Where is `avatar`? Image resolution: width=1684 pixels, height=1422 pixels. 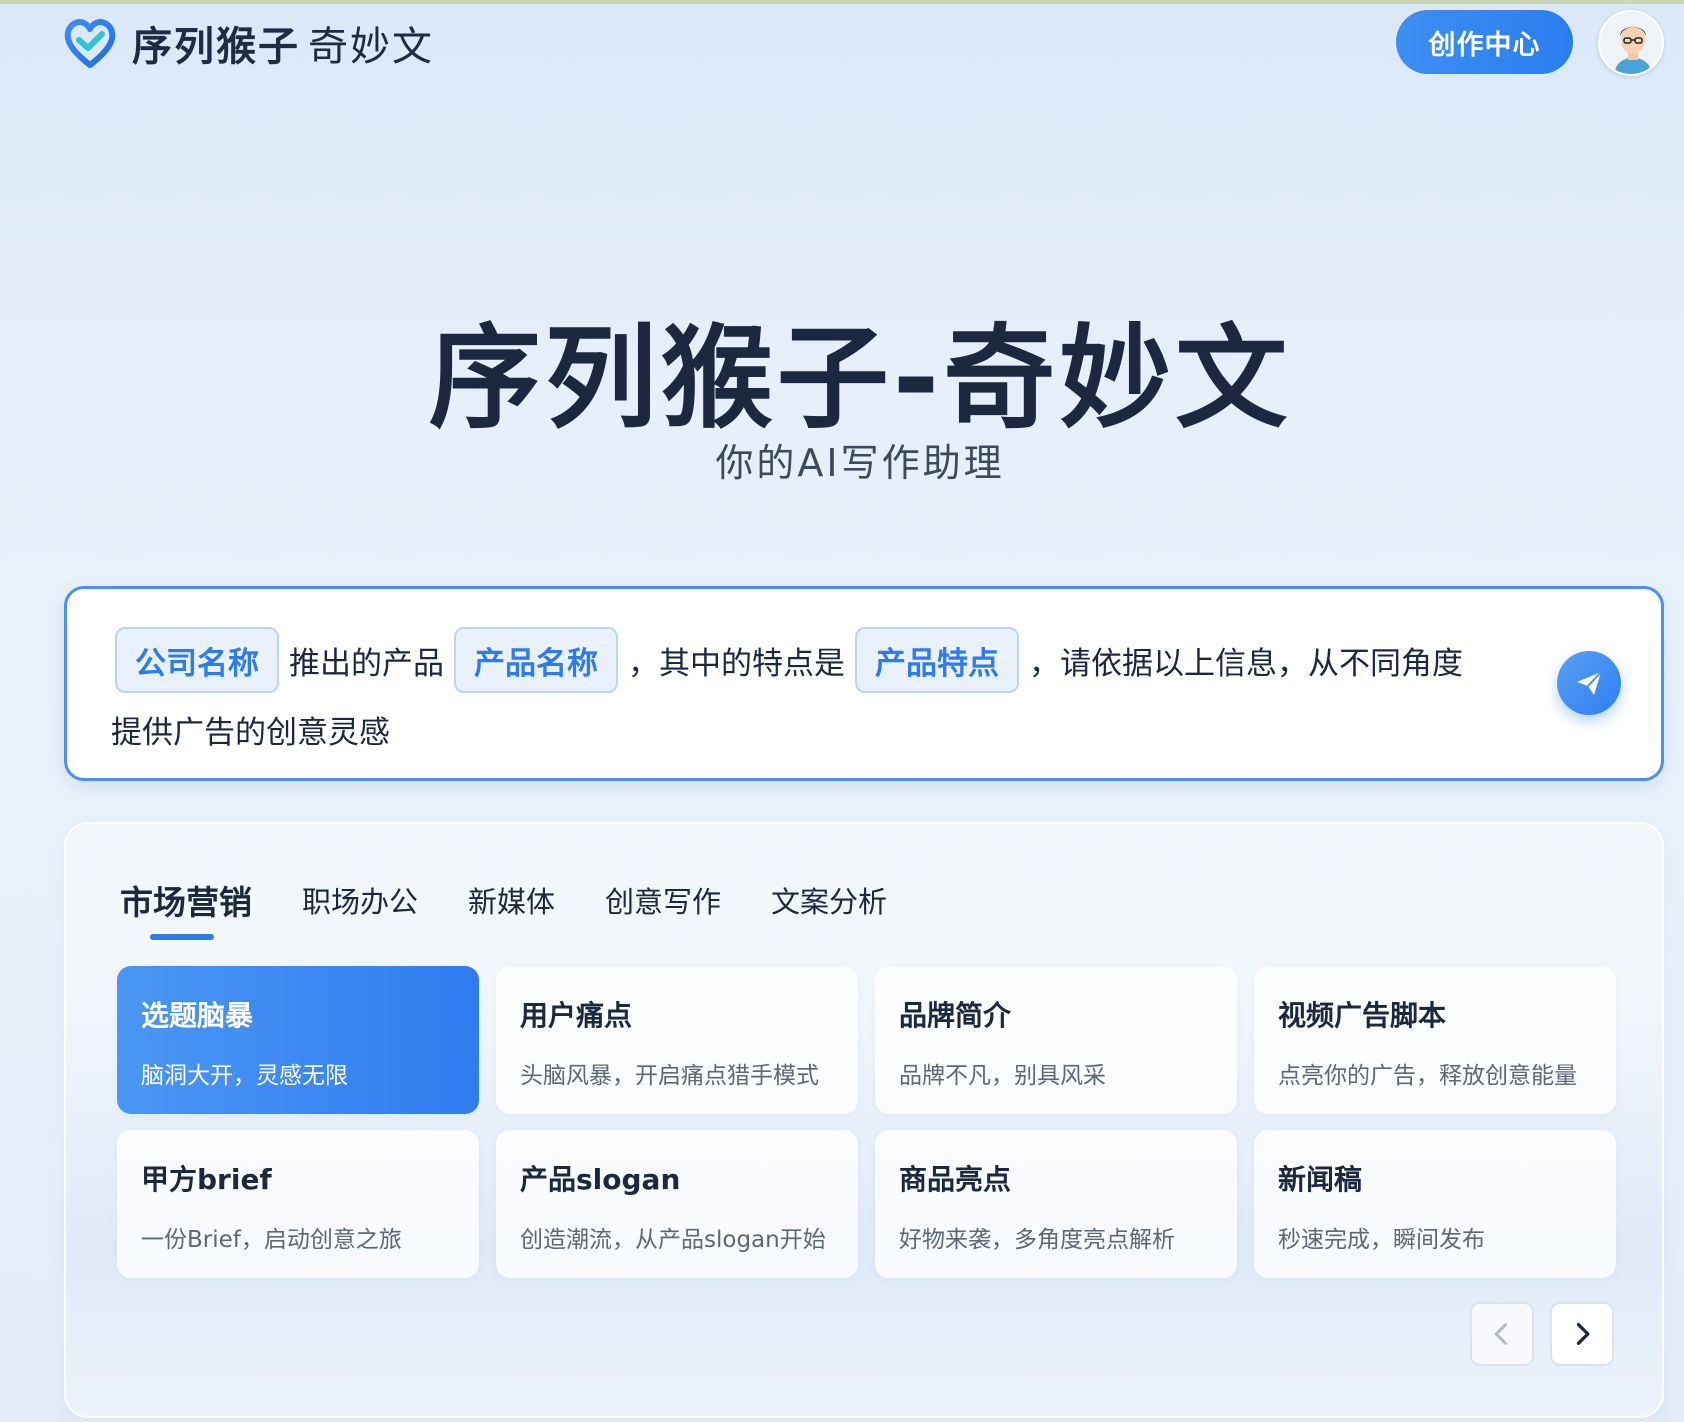 avatar is located at coordinates (1631, 43).